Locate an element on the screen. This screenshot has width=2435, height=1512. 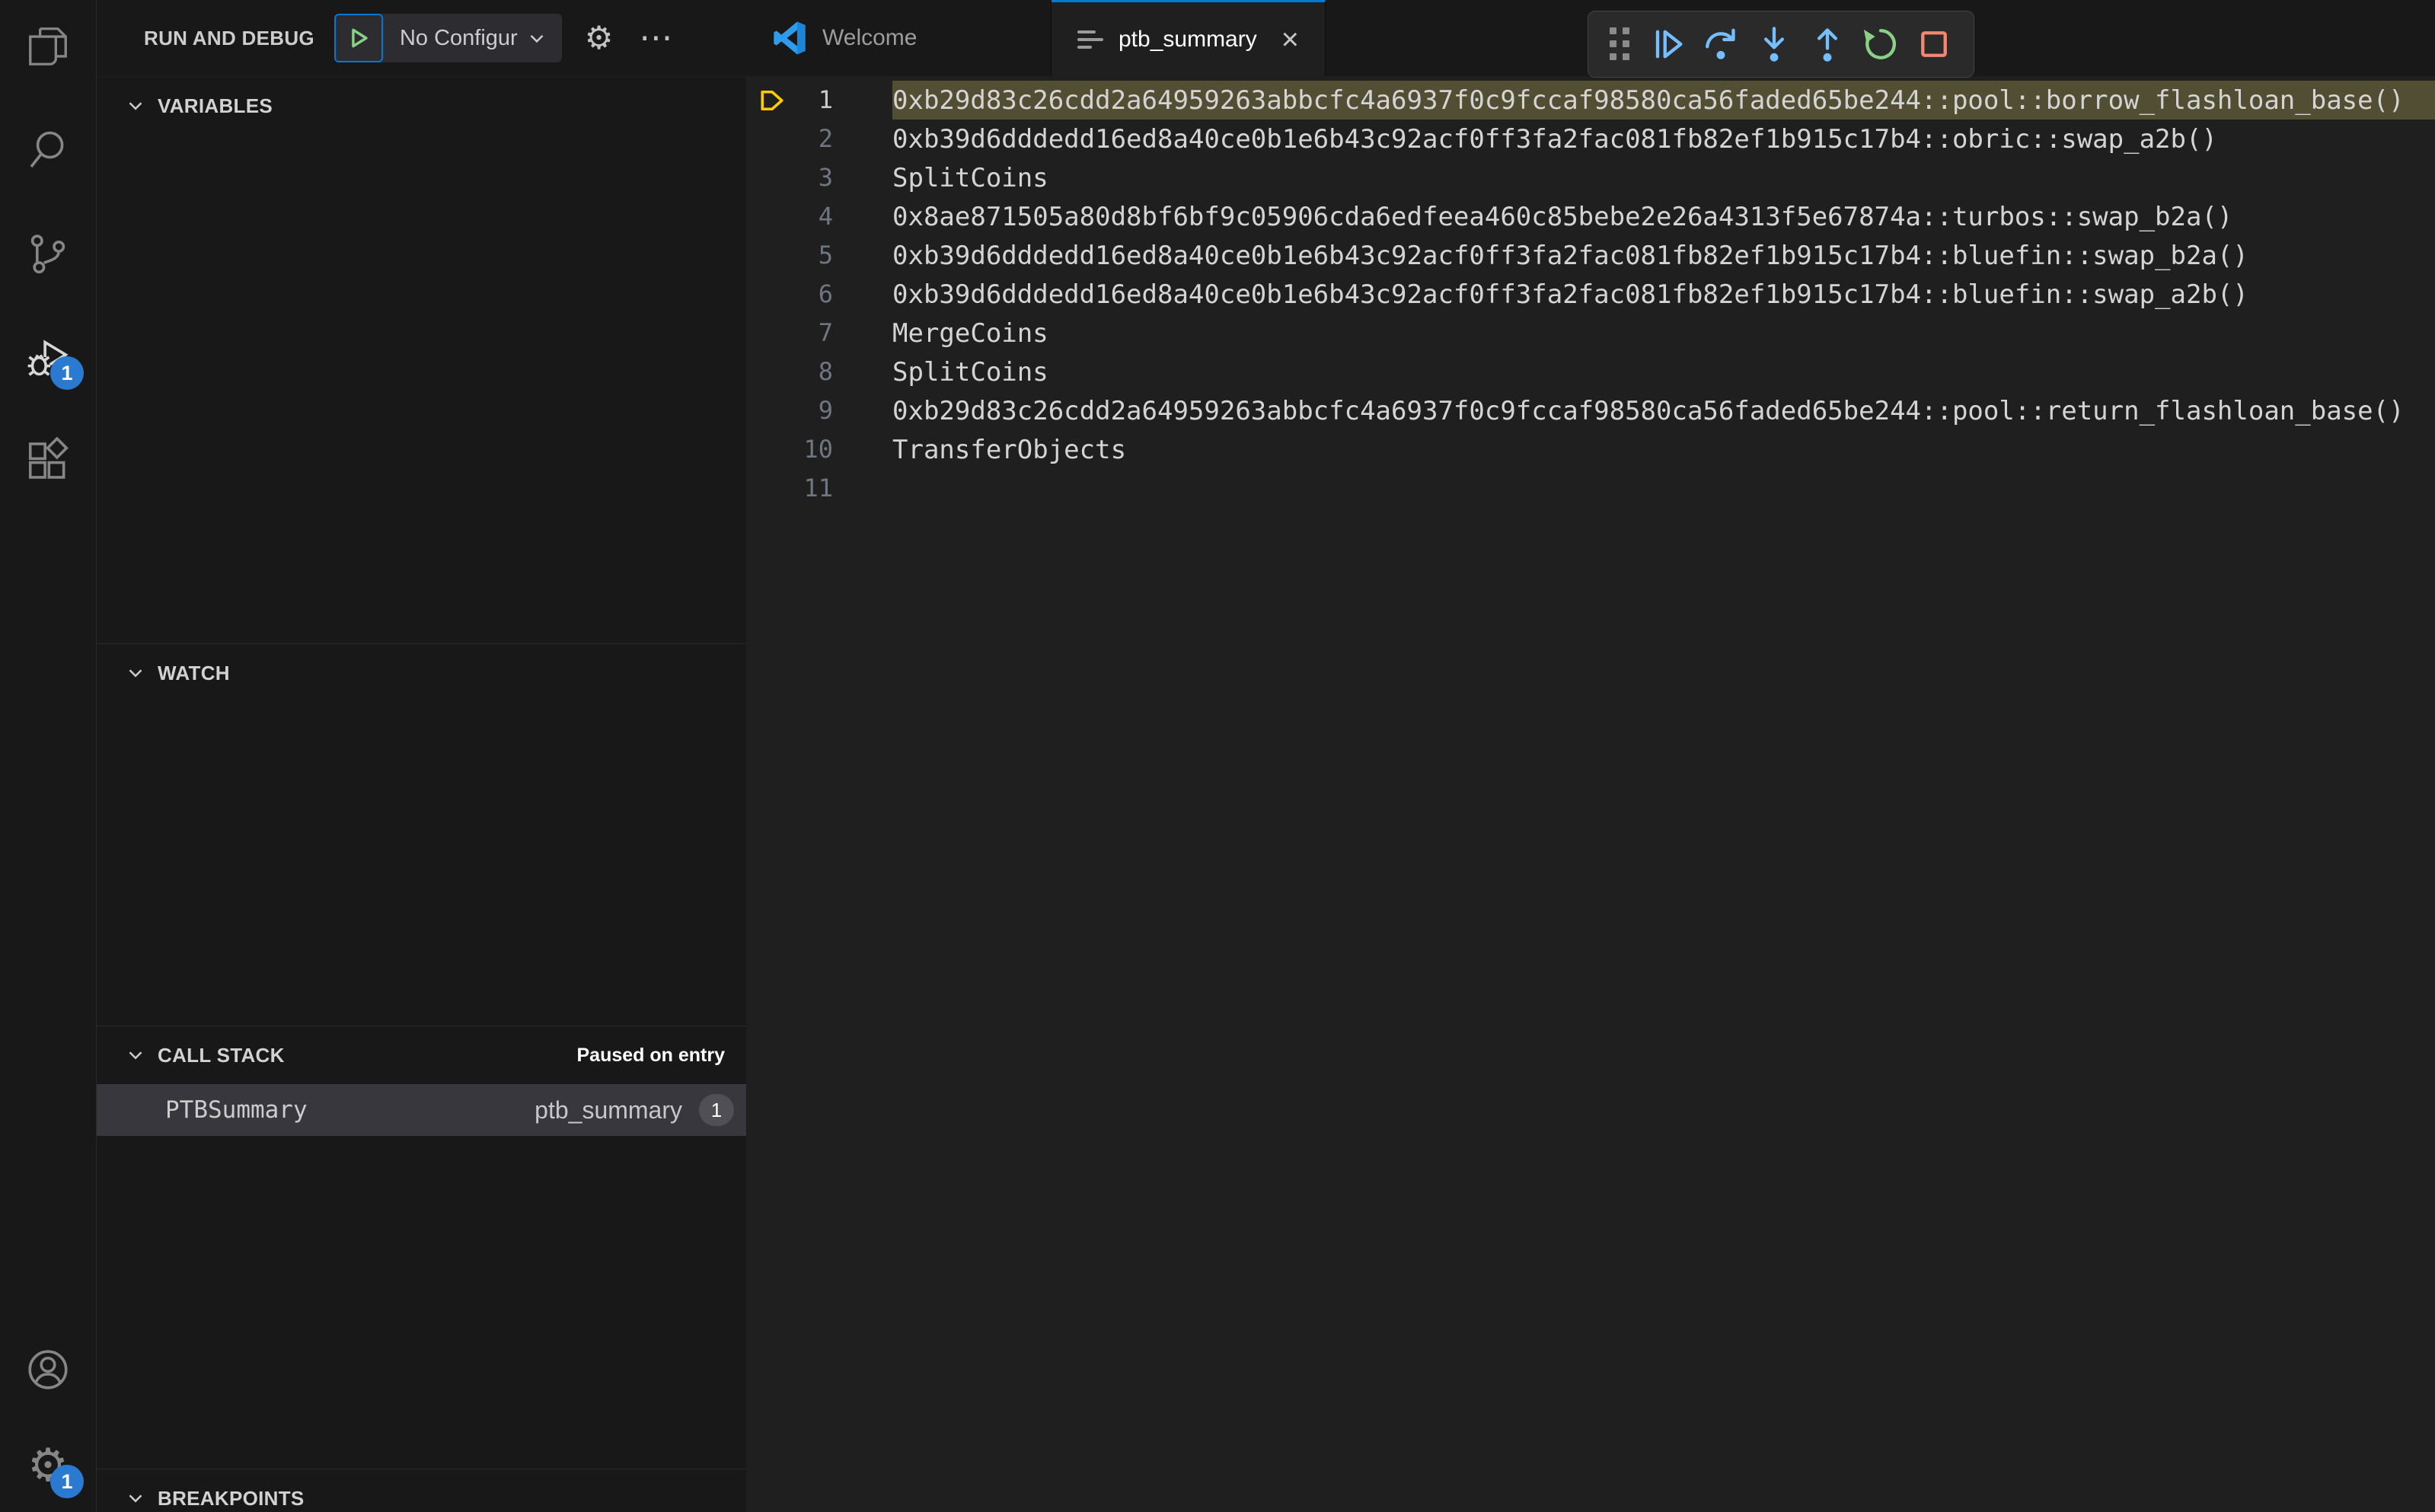
call-stack-section-header: CALL STACK Paused on entry is located at coordinates (421, 1055).